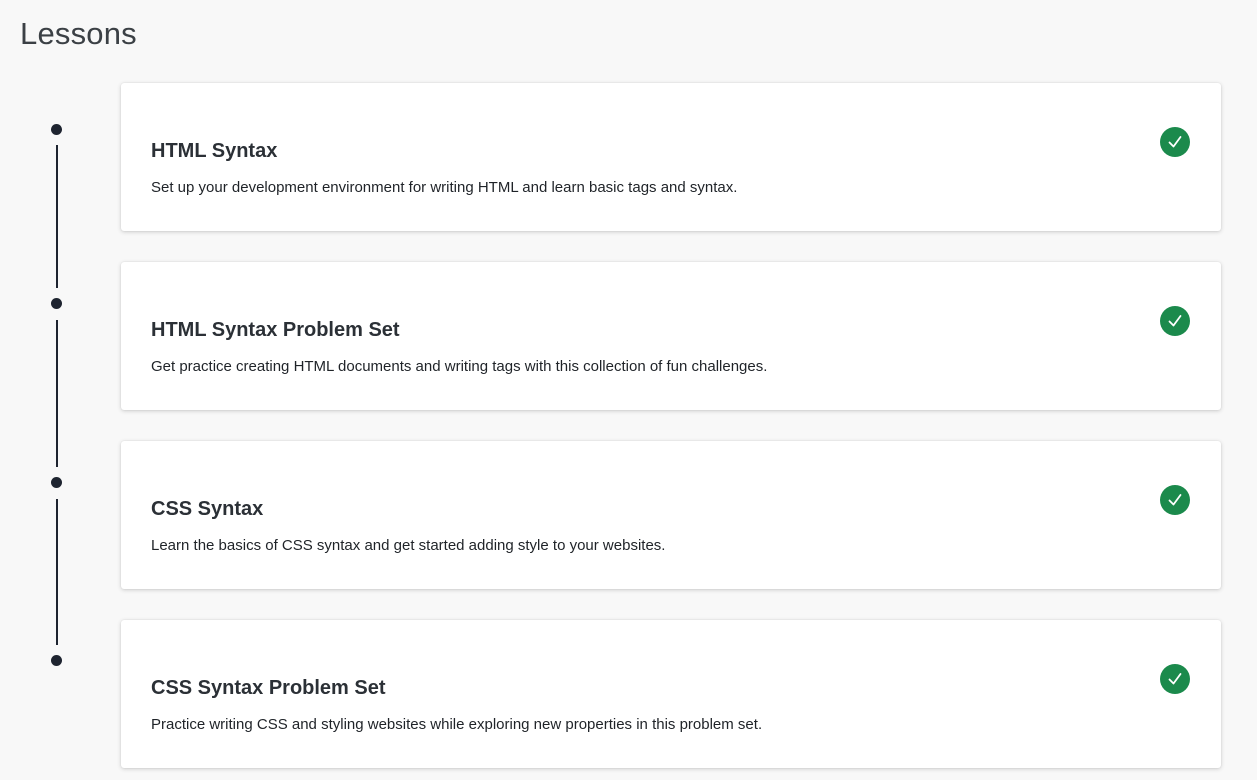 This screenshot has height=780, width=1257. What do you see at coordinates (214, 151) in the screenshot?
I see `lesson-title: HTML Syntax` at bounding box center [214, 151].